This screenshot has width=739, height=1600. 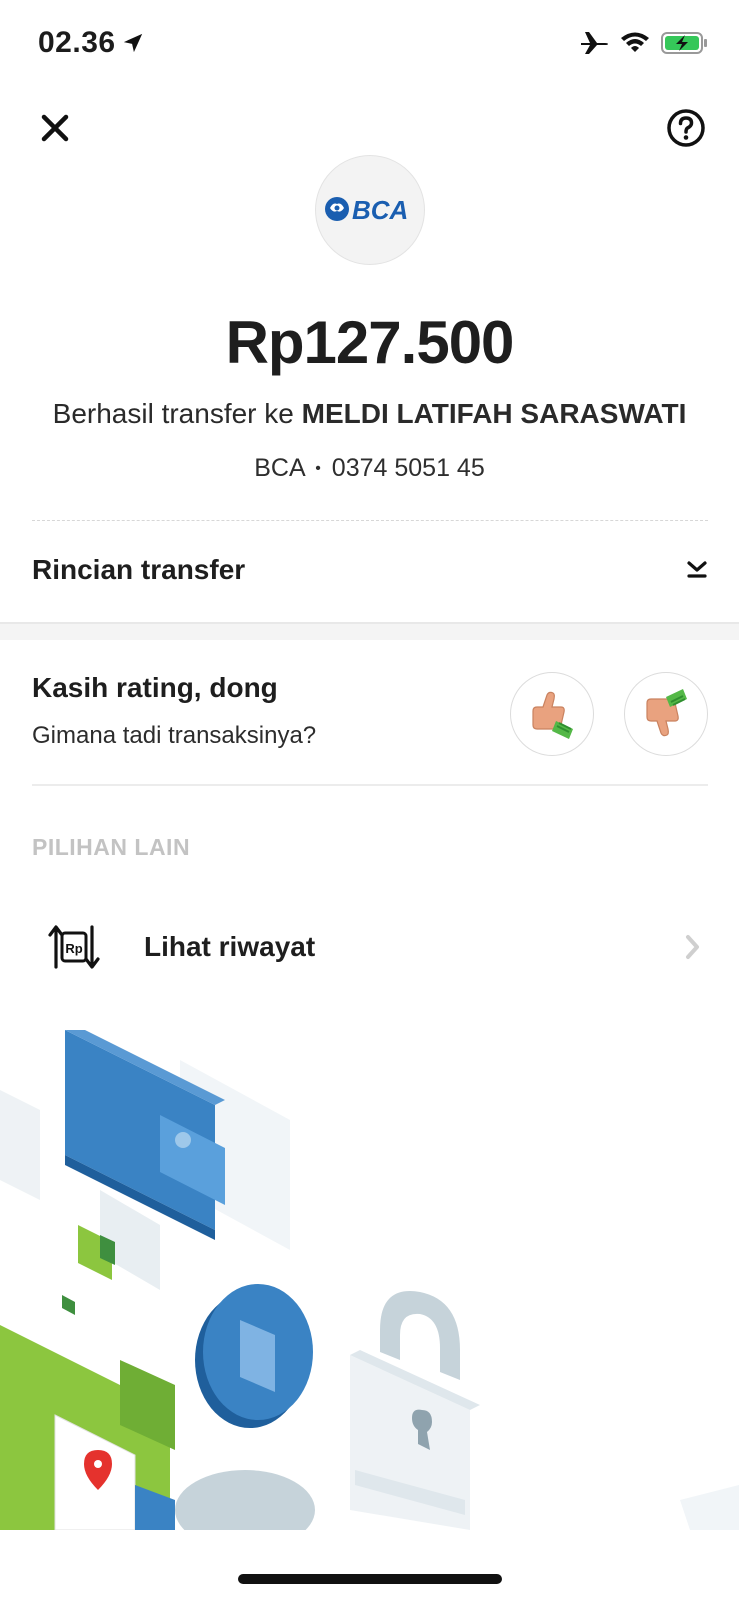 I want to click on history-rp-icon: Rp, so click(x=74, y=947).